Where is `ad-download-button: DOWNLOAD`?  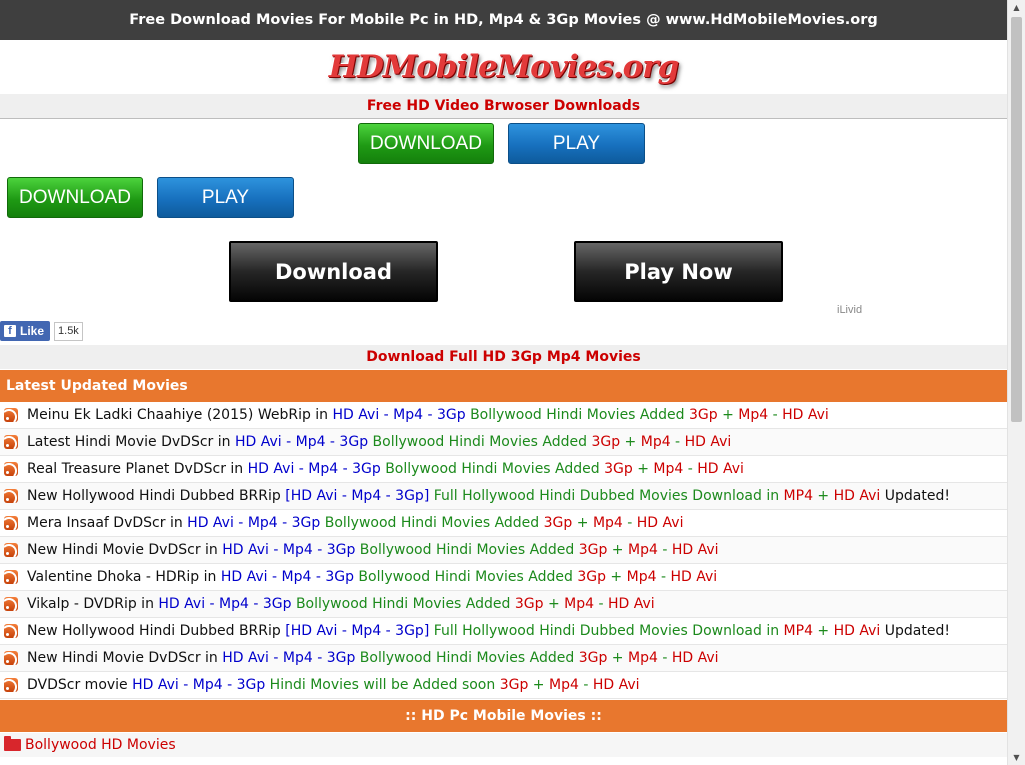 ad-download-button: DOWNLOAD is located at coordinates (75, 197).